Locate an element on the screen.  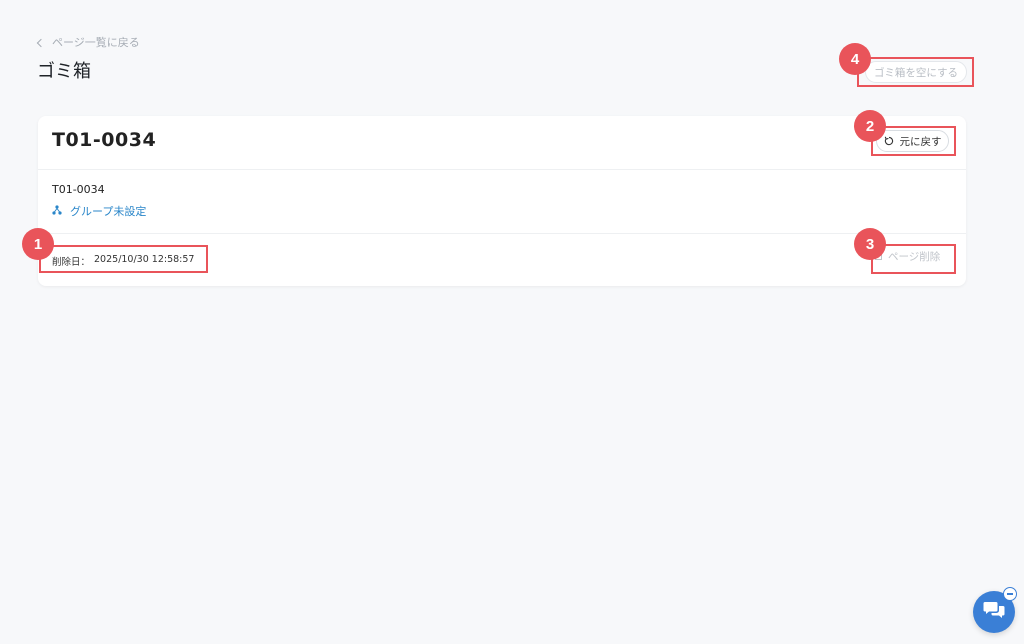
deleted-date-label: 削除日： is located at coordinates (71, 262).